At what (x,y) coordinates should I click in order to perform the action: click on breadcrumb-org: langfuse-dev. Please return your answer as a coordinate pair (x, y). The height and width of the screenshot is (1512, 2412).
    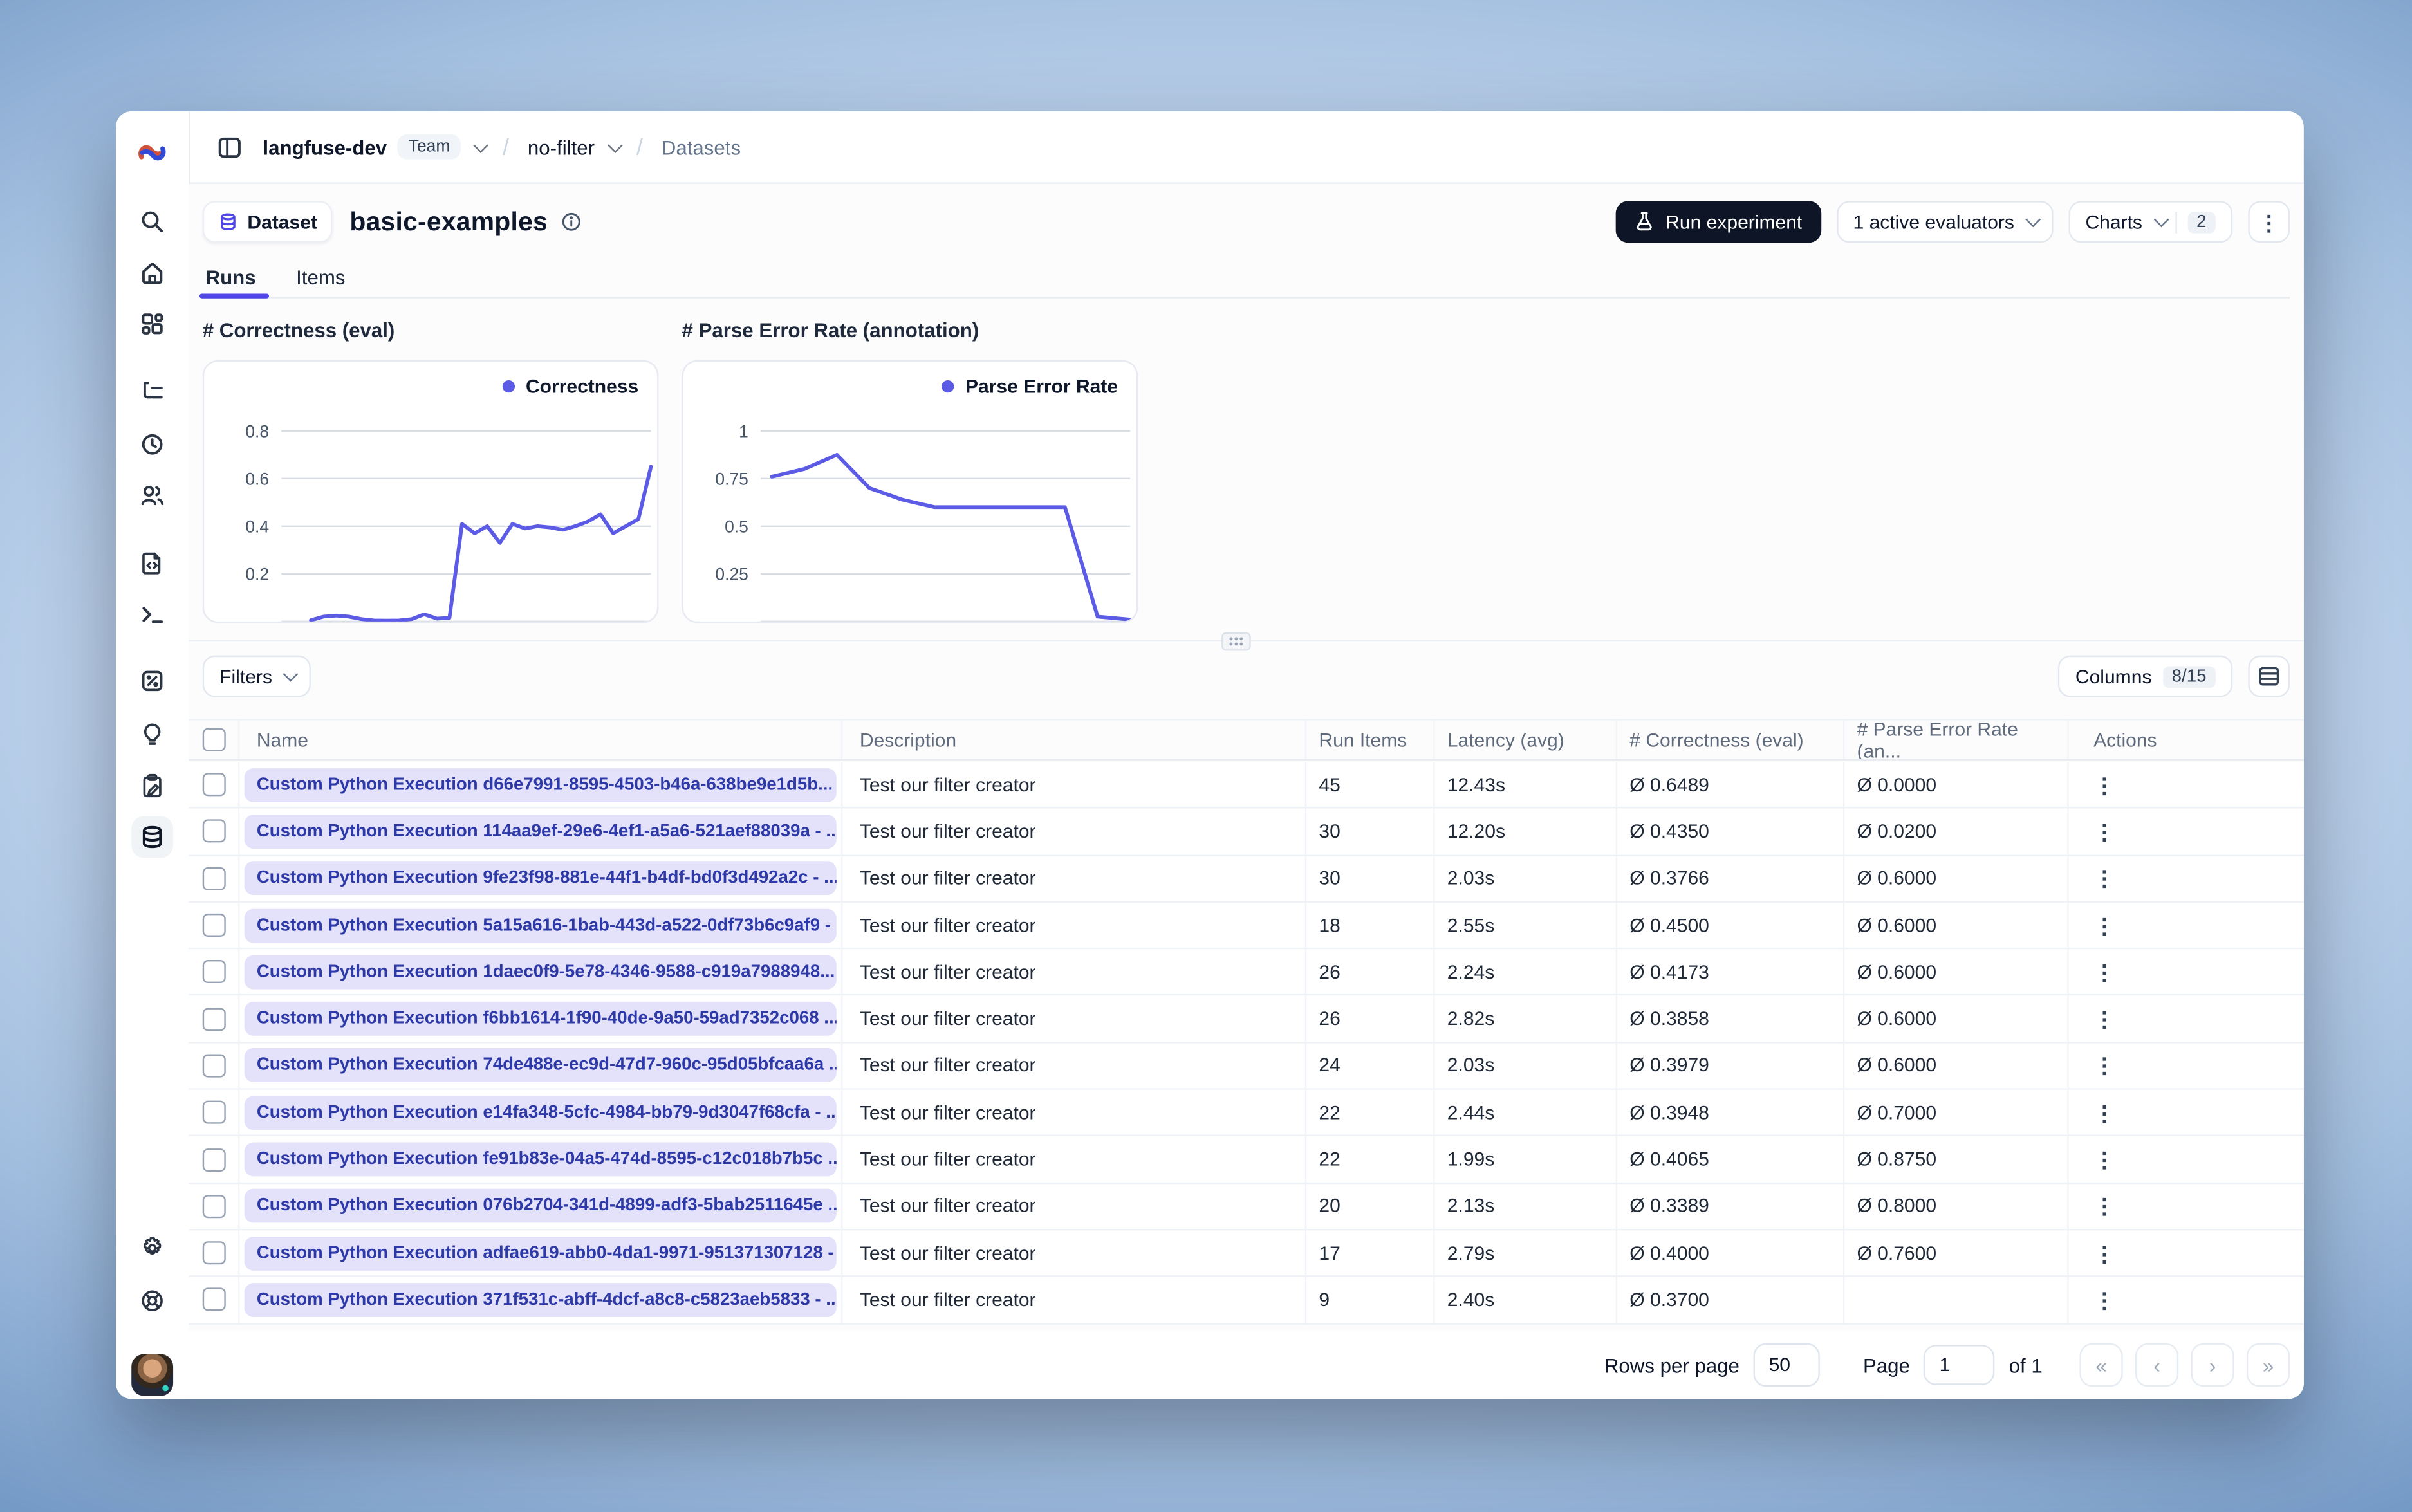
    Looking at the image, I should click on (325, 146).